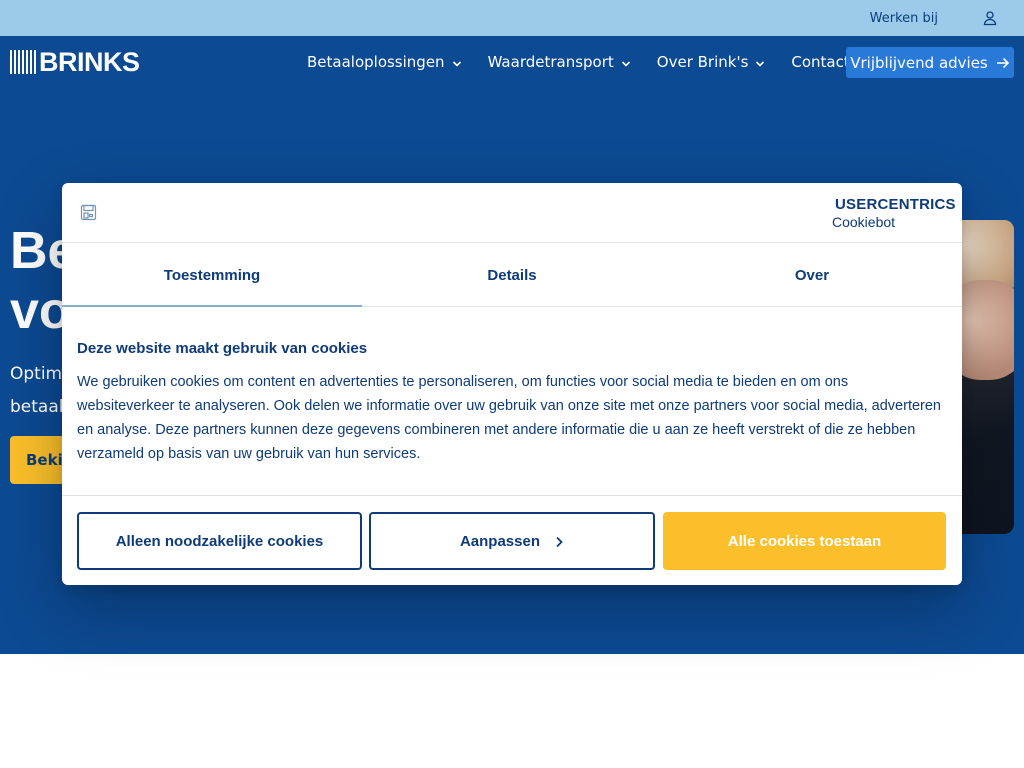 The width and height of the screenshot is (1024, 768). I want to click on customize-button-label: Aanpassen, so click(500, 541).